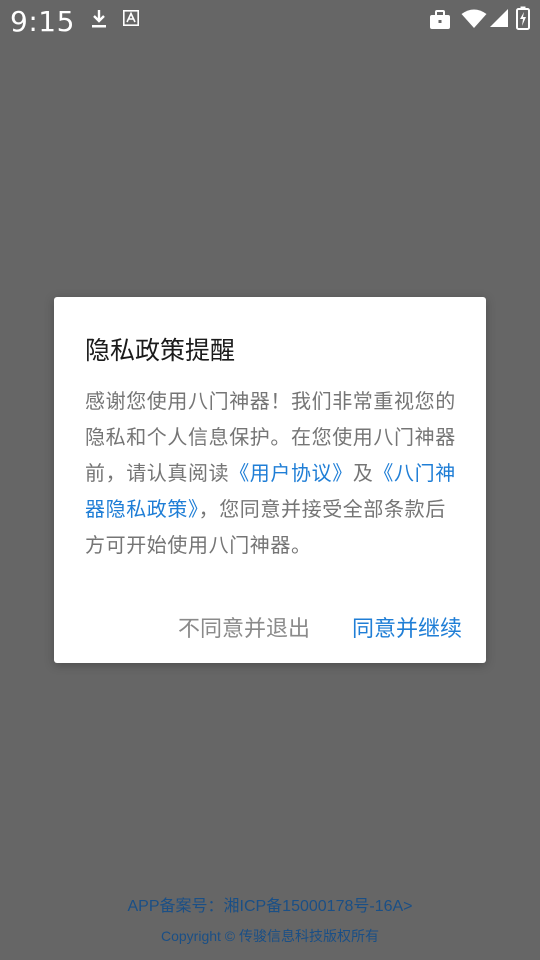  Describe the element at coordinates (99, 19) in the screenshot. I see `download-icon` at that location.